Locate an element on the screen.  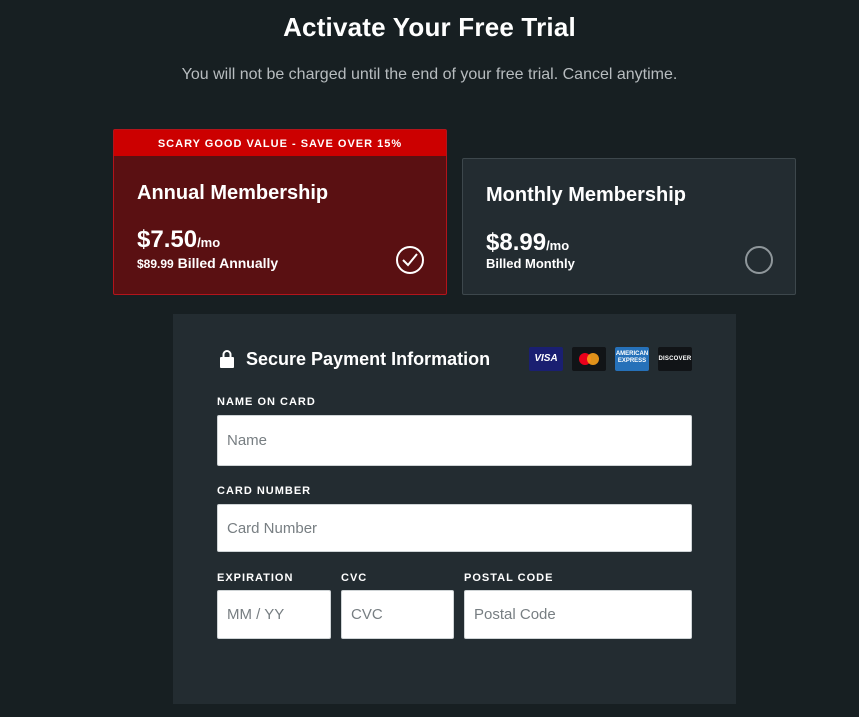
discover-icon: DISCOVER is located at coordinates (675, 359).